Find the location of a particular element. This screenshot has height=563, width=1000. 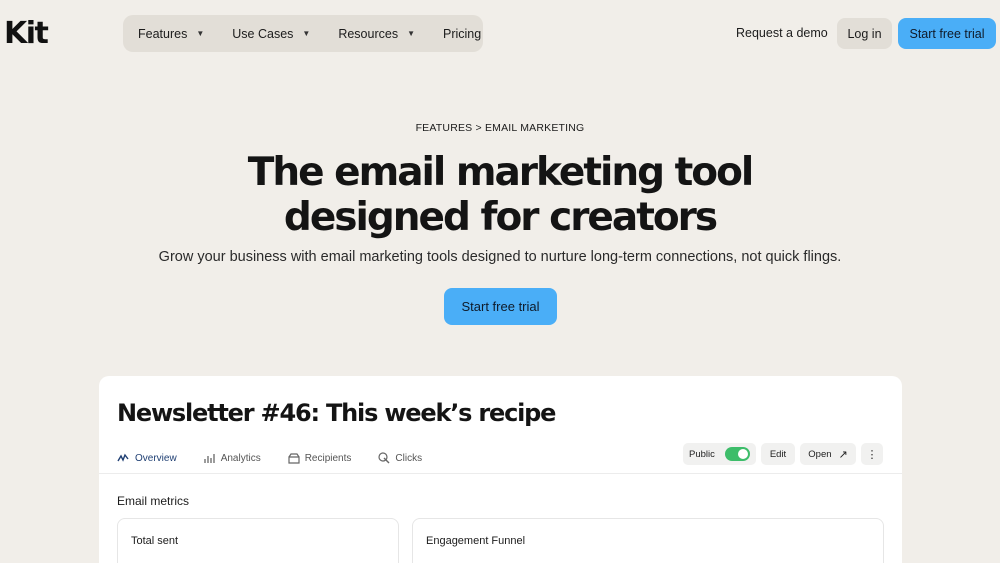

open-button: Open ↗ is located at coordinates (828, 454).